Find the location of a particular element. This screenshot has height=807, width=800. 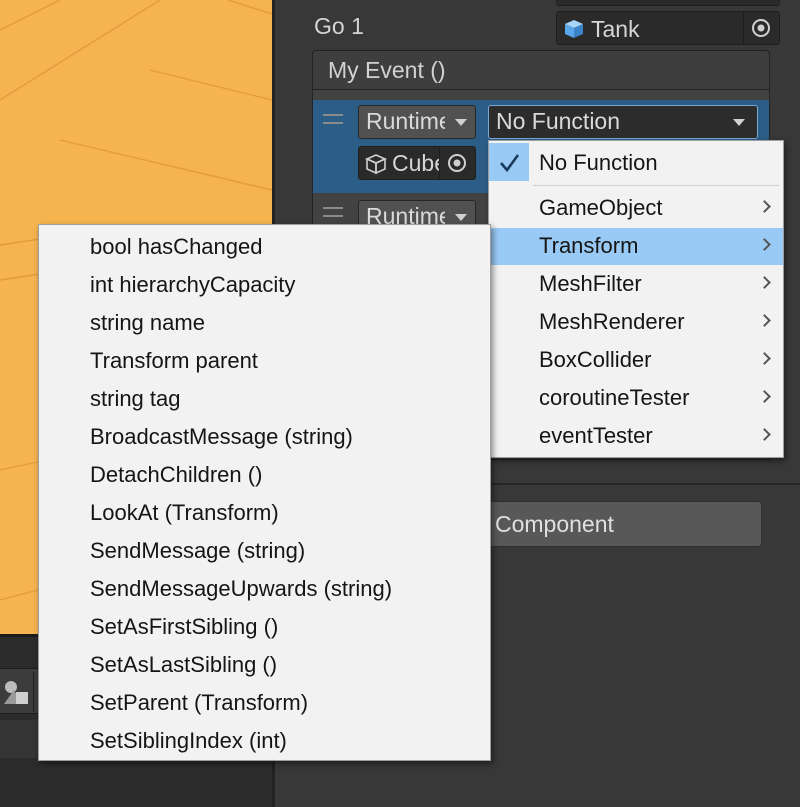

menu-item-transform: Transform is located at coordinates (636, 246).